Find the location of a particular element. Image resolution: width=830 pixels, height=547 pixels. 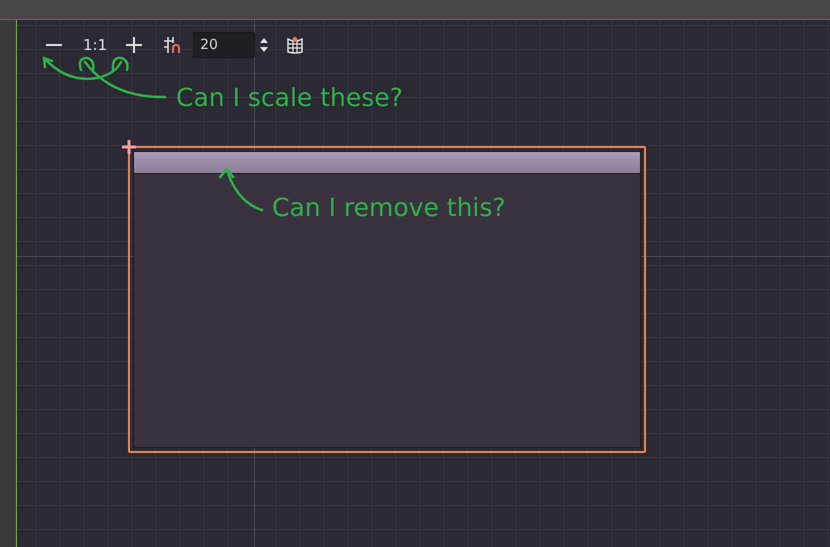

curved-arrow is located at coordinates (241, 189).